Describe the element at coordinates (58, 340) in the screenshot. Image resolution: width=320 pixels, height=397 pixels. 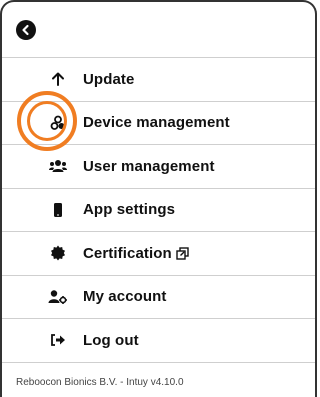
I see `logout-icon` at that location.